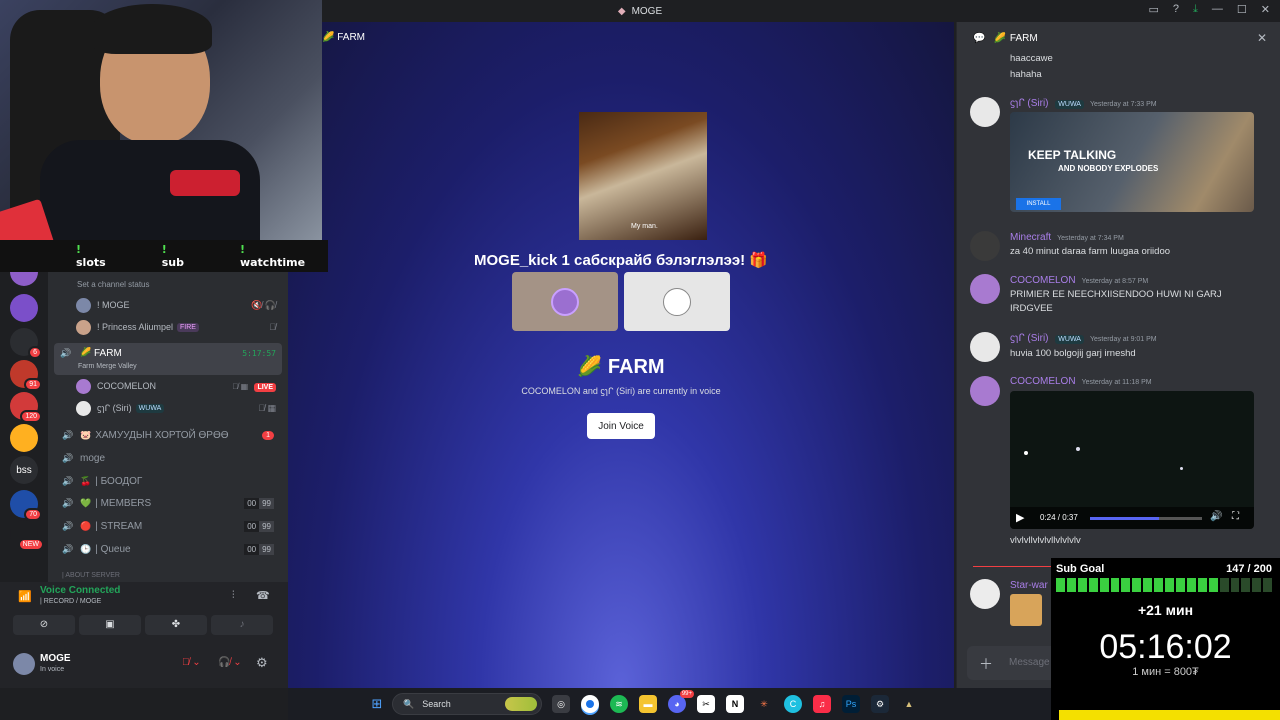 The image size is (1280, 720). Describe the element at coordinates (26, 375) in the screenshot. I see `server-icon: 91` at that location.